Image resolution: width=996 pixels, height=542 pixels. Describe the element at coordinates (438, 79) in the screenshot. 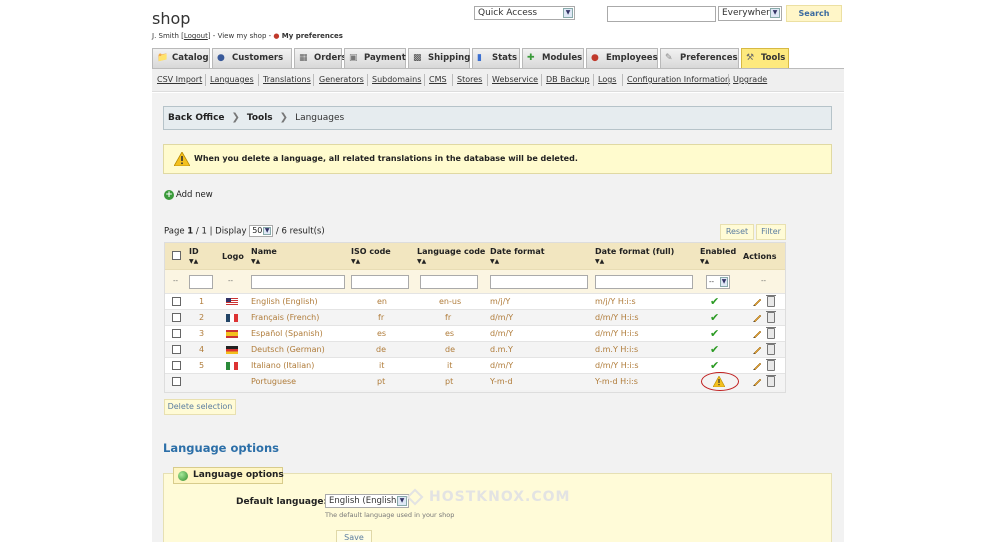

I see `subnav-cms: CMS` at that location.